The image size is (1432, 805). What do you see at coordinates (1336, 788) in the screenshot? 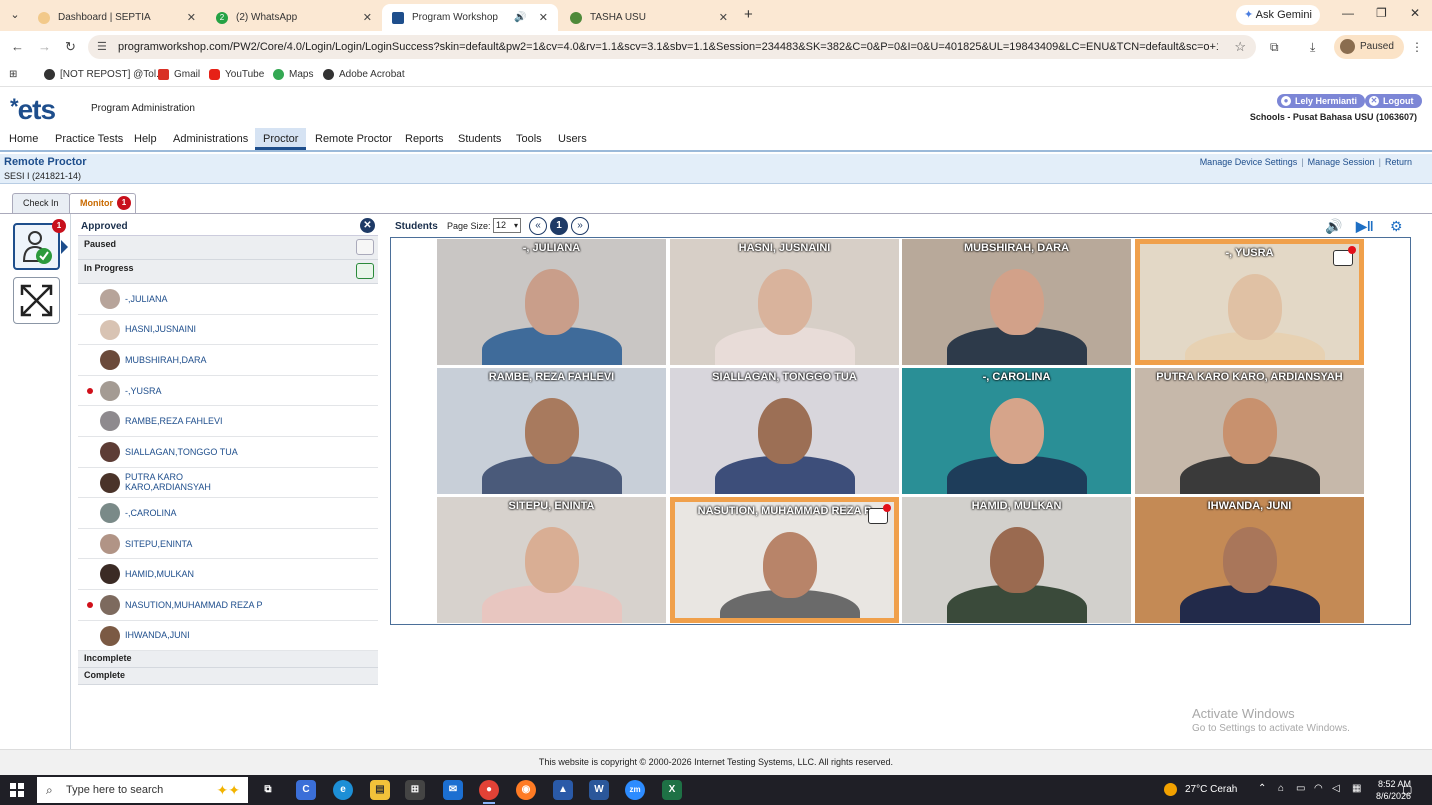
I see `volume-icon: ◁` at bounding box center [1336, 788].